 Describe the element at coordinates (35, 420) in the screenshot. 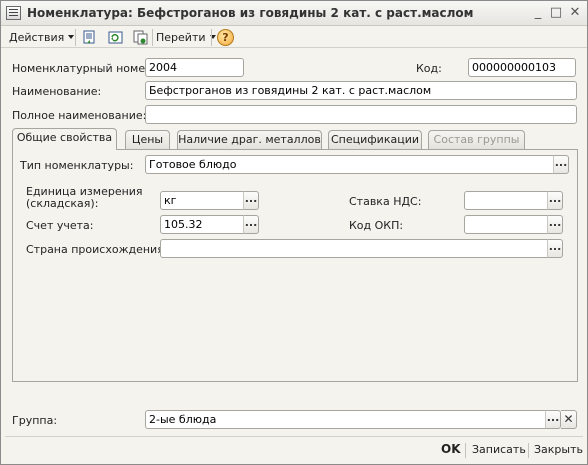

I see `group-label: Группа:` at that location.